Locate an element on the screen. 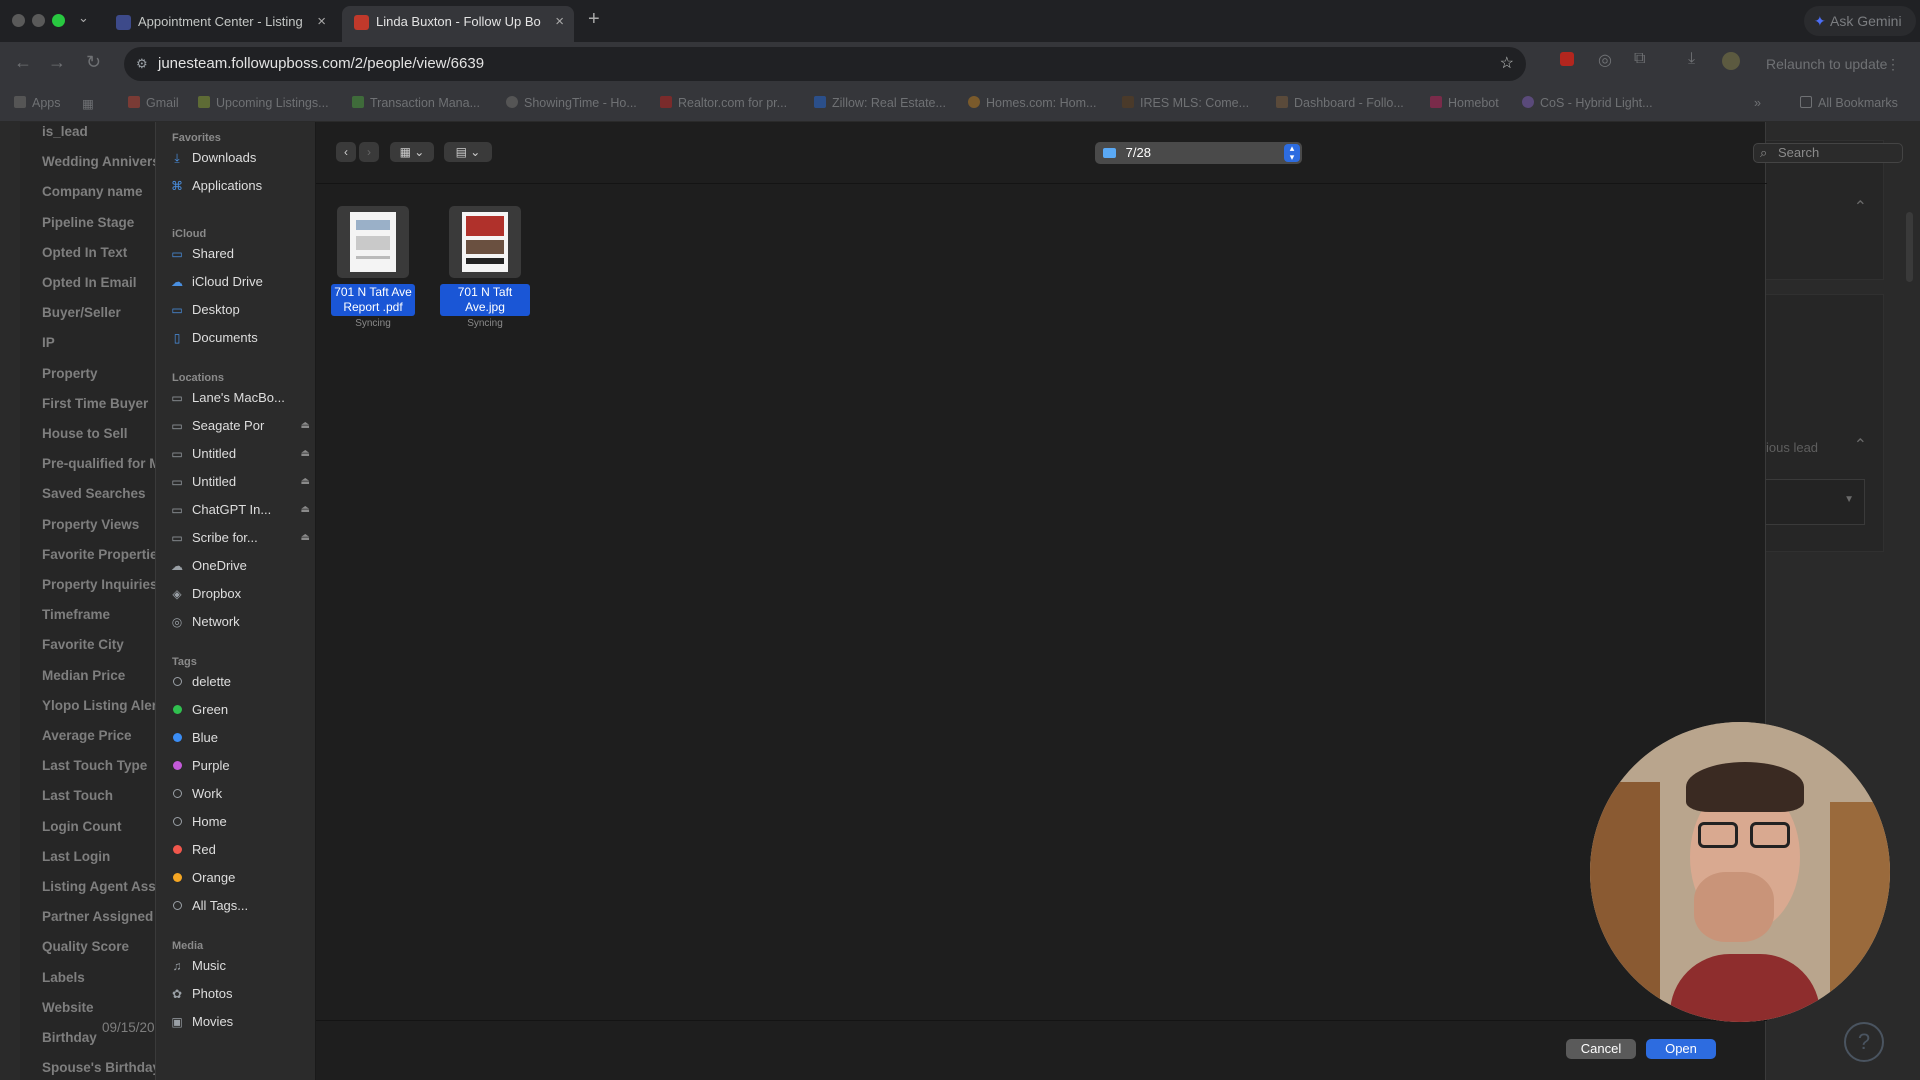 The width and height of the screenshot is (1920, 1080). bookmark-grid-icon: ▦ is located at coordinates (88, 103).